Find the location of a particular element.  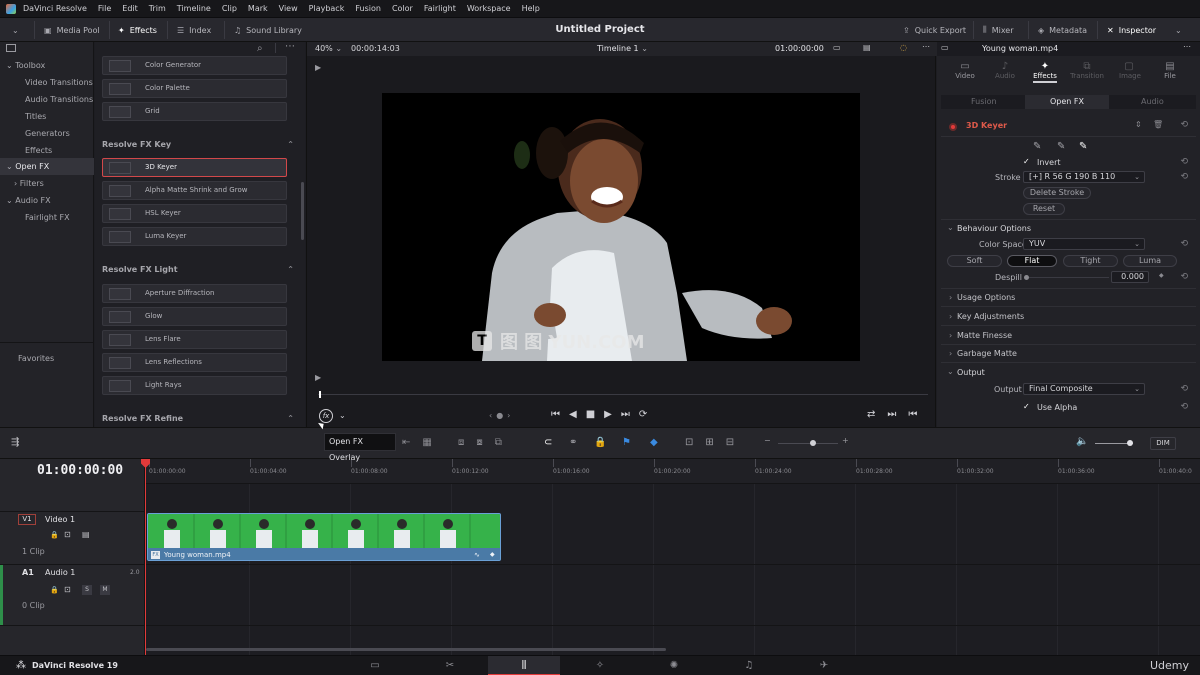

trash-icon: 🗑 is located at coordinates (1158, 124).